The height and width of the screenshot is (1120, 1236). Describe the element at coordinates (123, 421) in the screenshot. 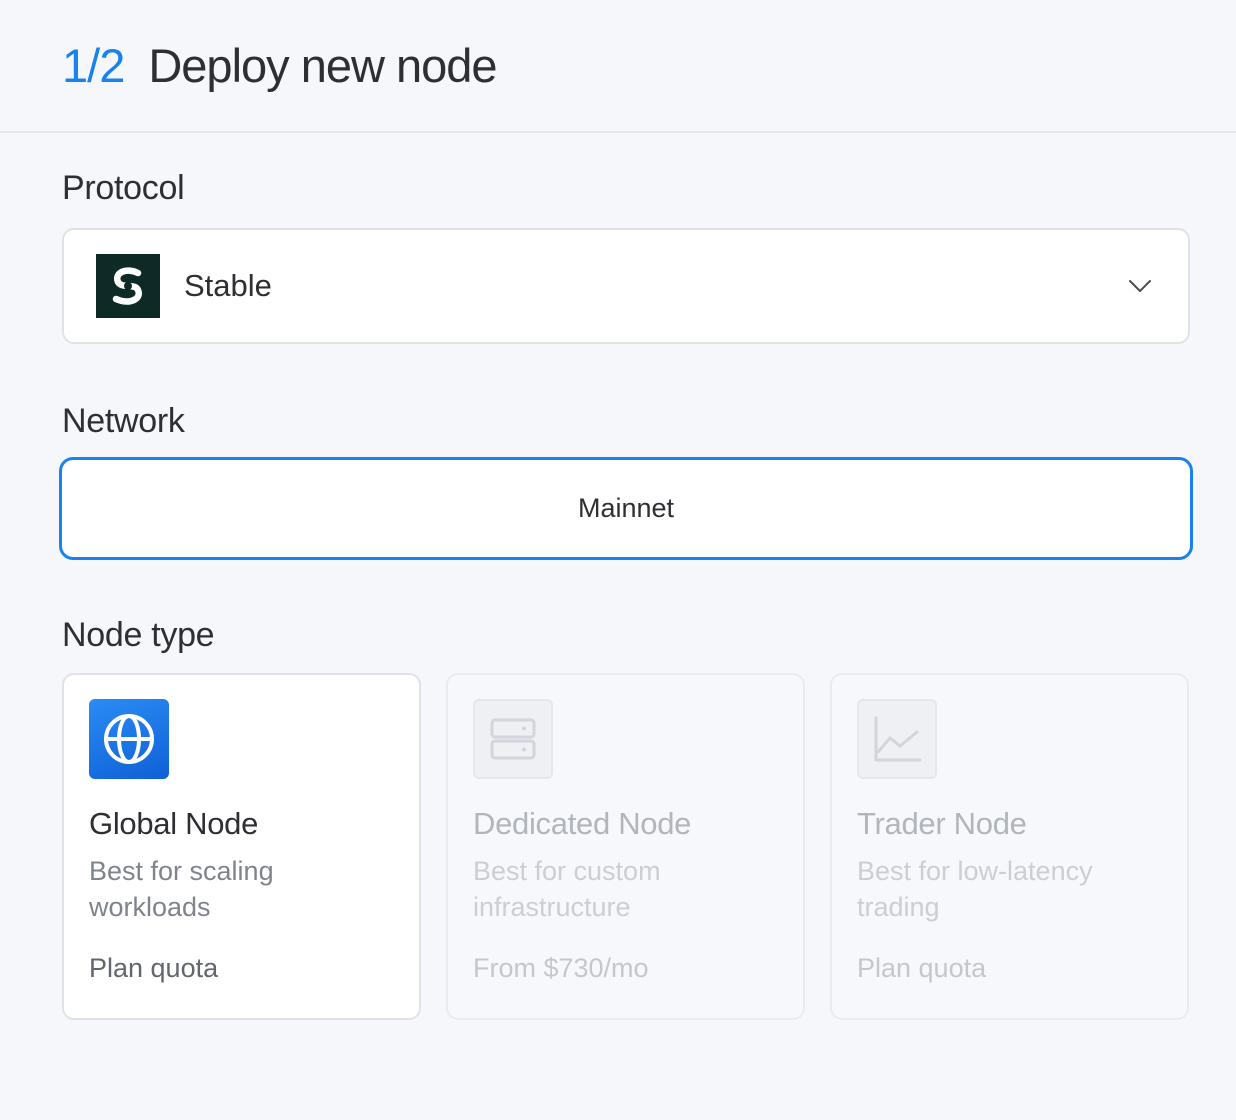

I see `network-label: Network` at that location.